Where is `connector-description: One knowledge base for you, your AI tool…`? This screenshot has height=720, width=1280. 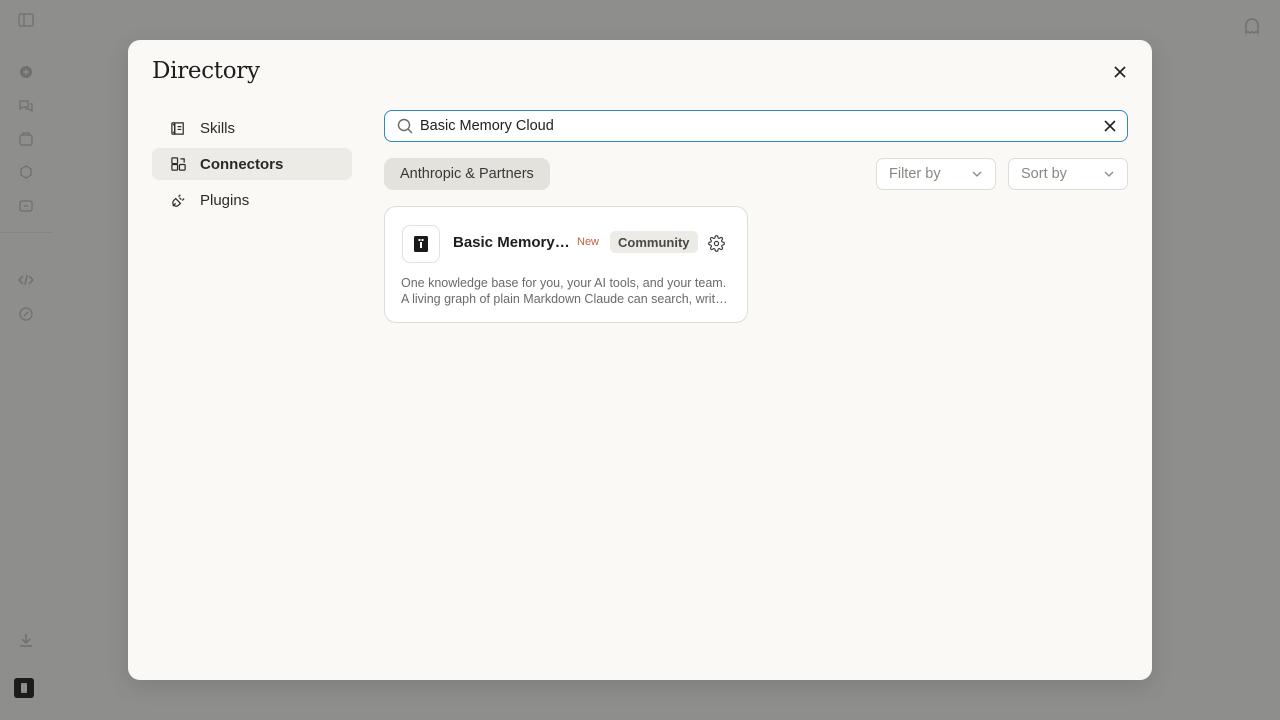
connector-description: One knowledge base for you, your AI tool… is located at coordinates (567, 291).